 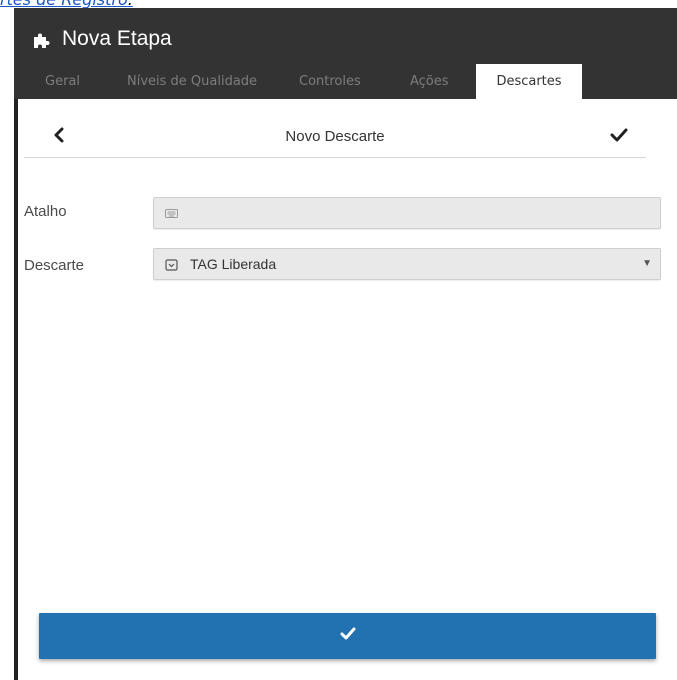 I want to click on chevron-down-icon: ▼, so click(x=647, y=263).